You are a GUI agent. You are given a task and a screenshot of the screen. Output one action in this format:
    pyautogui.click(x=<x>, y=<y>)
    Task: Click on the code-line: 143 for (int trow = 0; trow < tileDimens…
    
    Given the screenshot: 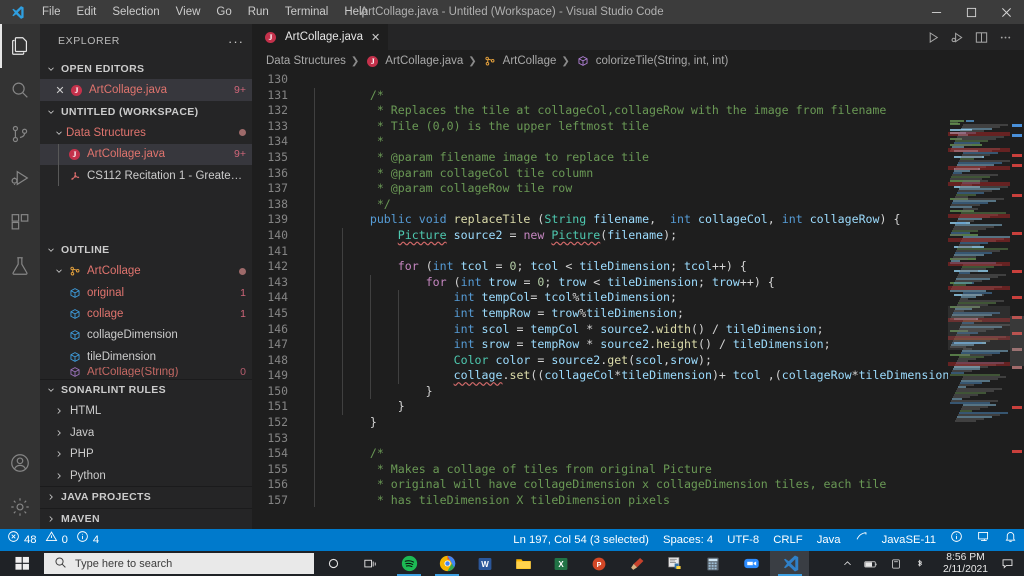 What is the action you would take?
    pyautogui.click(x=638, y=282)
    